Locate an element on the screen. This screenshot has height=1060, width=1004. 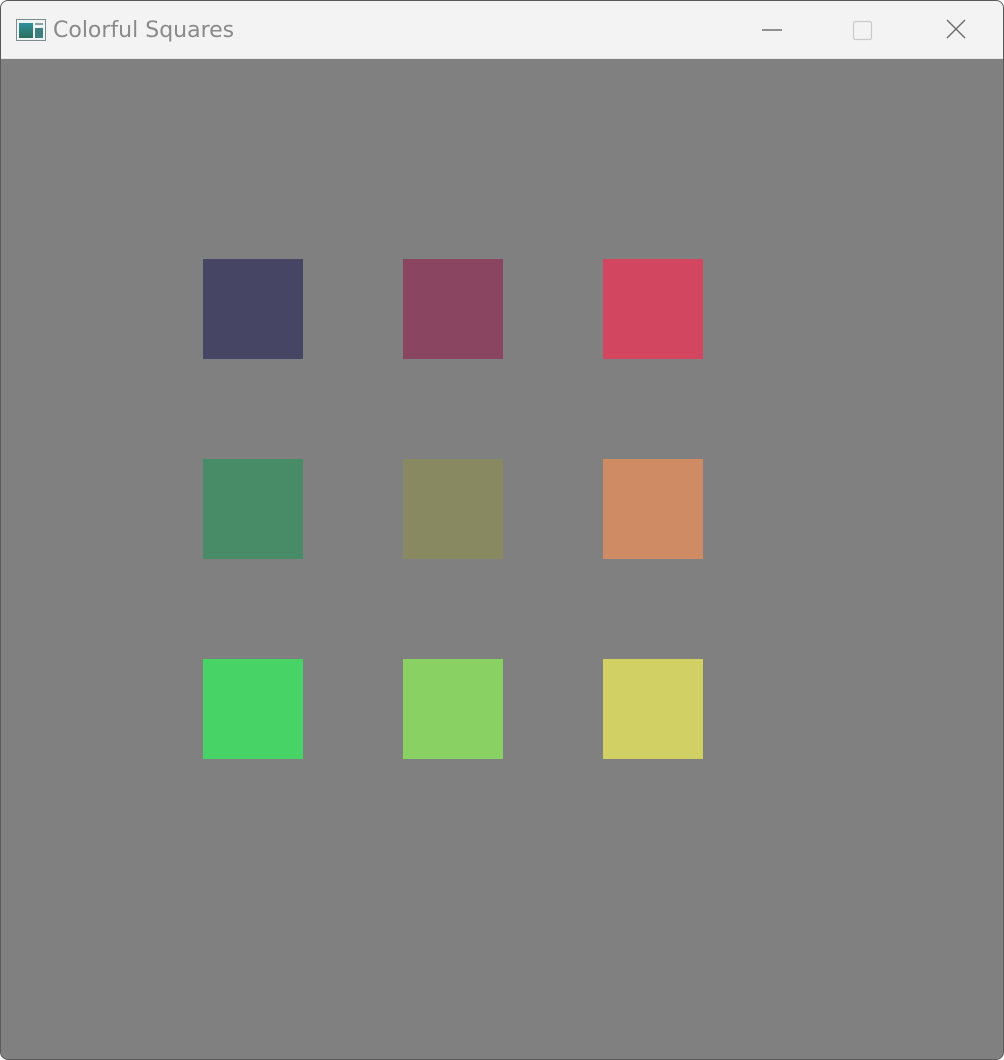
title-bar: Colorful Squares is located at coordinates (502, 30).